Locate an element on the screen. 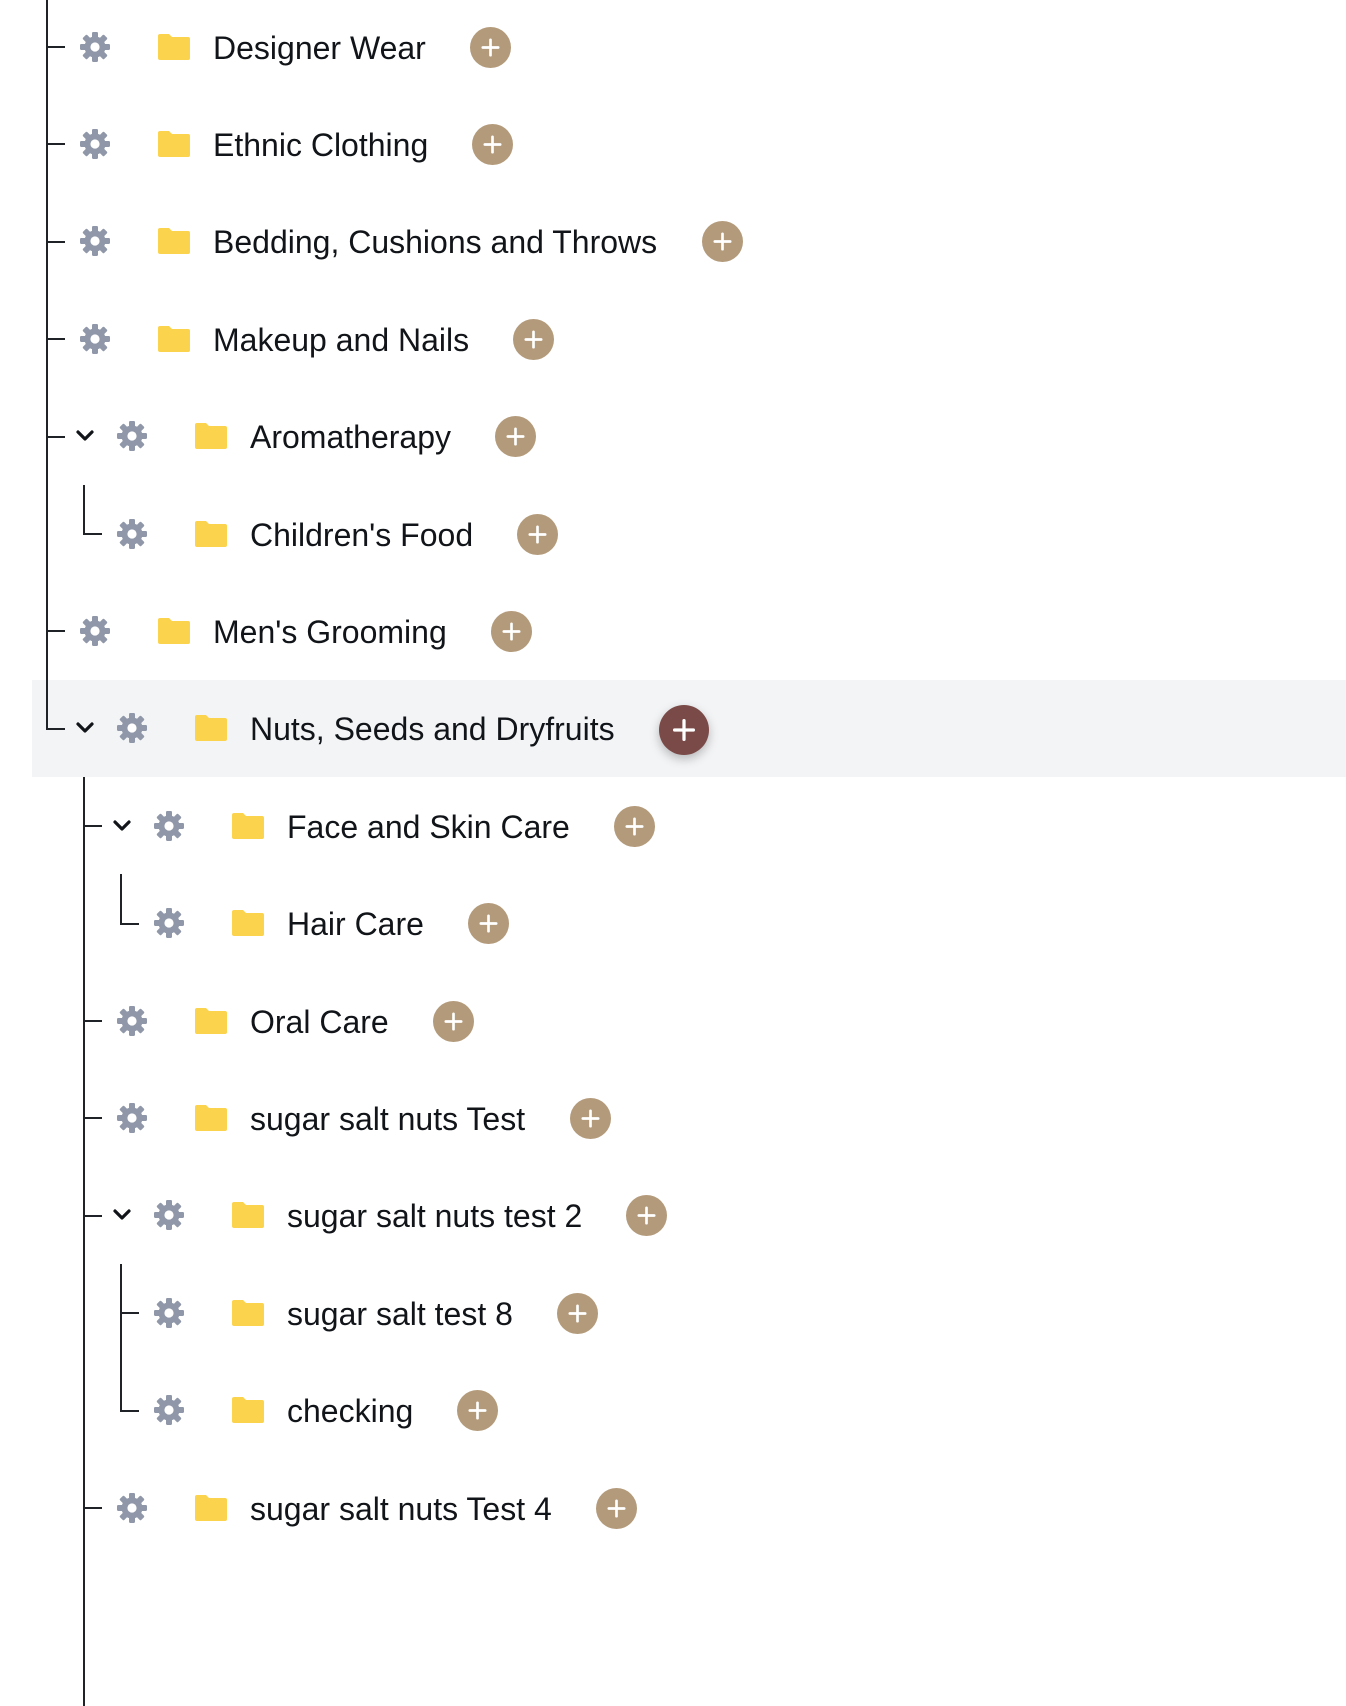  tree-item-label: Face and Skin Care is located at coordinates (428, 827).